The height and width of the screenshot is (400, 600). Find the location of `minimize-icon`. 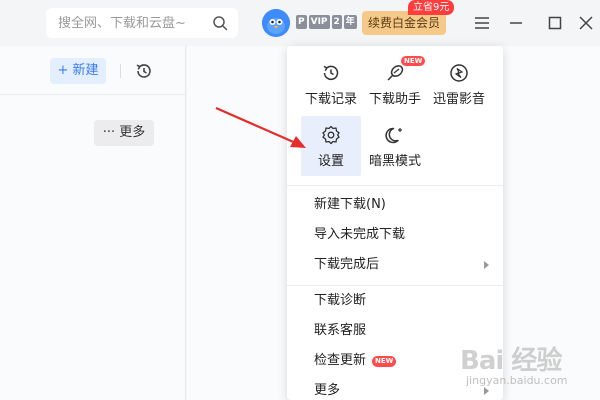

minimize-icon is located at coordinates (516, 23).